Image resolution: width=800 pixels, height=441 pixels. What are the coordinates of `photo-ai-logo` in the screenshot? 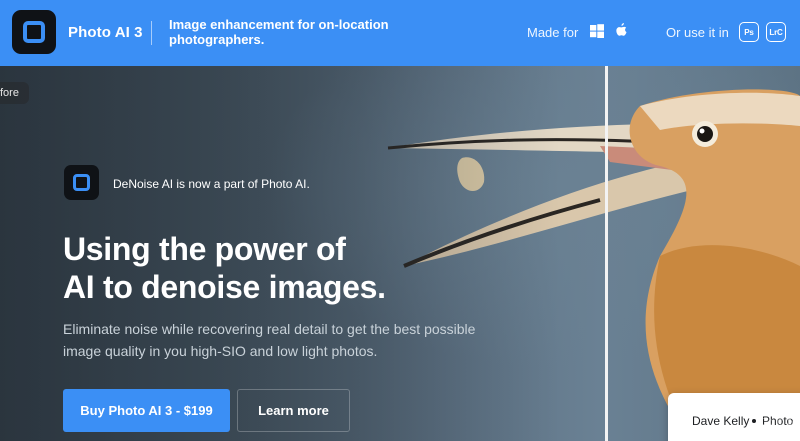 It's located at (34, 32).